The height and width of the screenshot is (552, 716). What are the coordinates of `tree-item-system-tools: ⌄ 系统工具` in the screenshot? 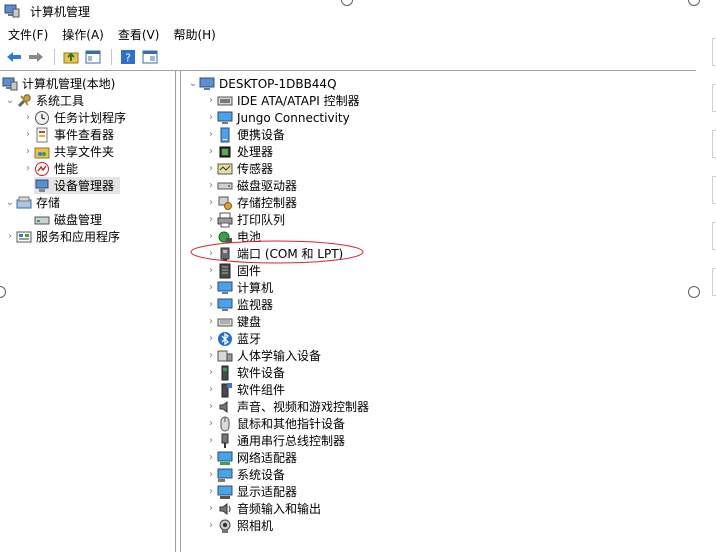 It's located at (44, 100).